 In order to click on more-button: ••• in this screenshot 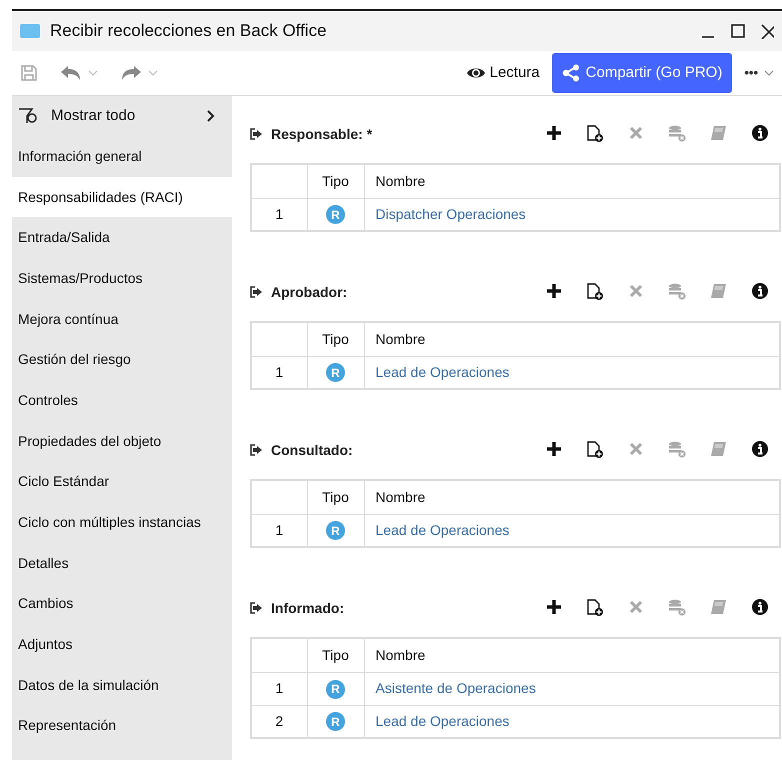, I will do `click(759, 73)`.